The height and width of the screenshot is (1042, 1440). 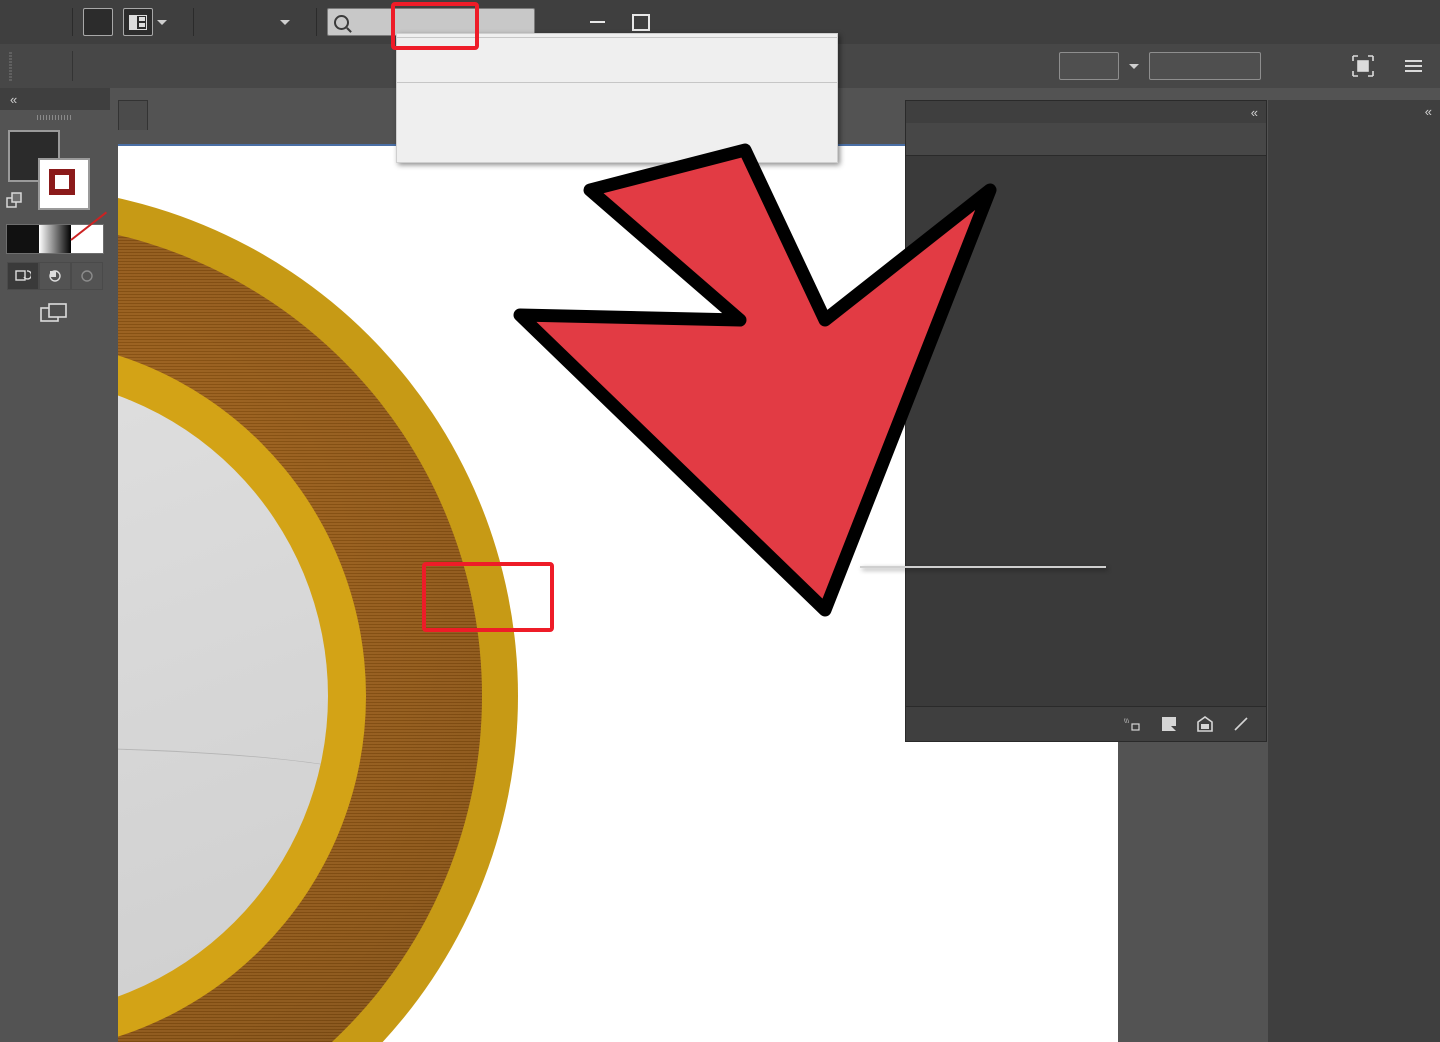 I want to click on menu-item-document-raster-effects-settings, so click(x=617, y=60).